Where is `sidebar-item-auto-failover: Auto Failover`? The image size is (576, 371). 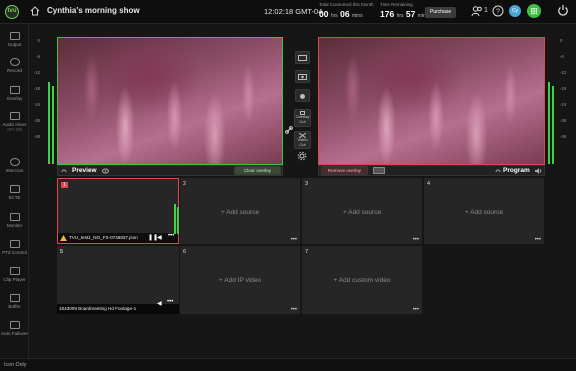
sidebar-item-auto-failover: Auto Failover is located at coordinates (14, 328).